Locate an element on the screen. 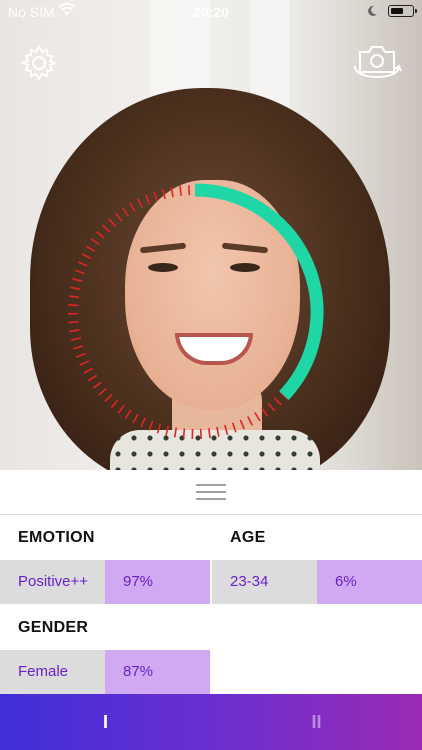  clock: 20:20 is located at coordinates (211, 12).